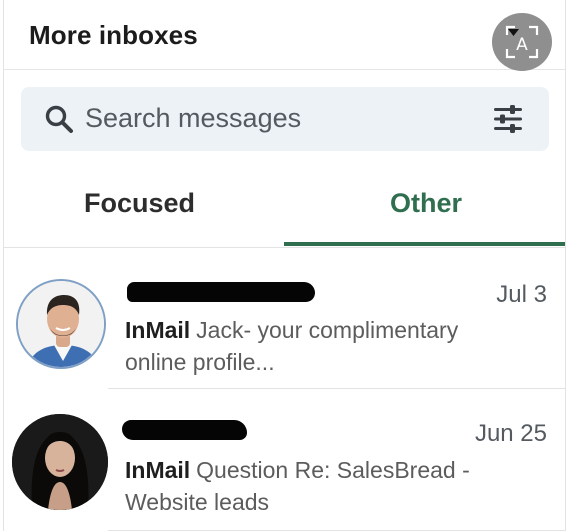 The width and height of the screenshot is (569, 531). What do you see at coordinates (284, 35) in the screenshot?
I see `panel-header: More inboxes A` at bounding box center [284, 35].